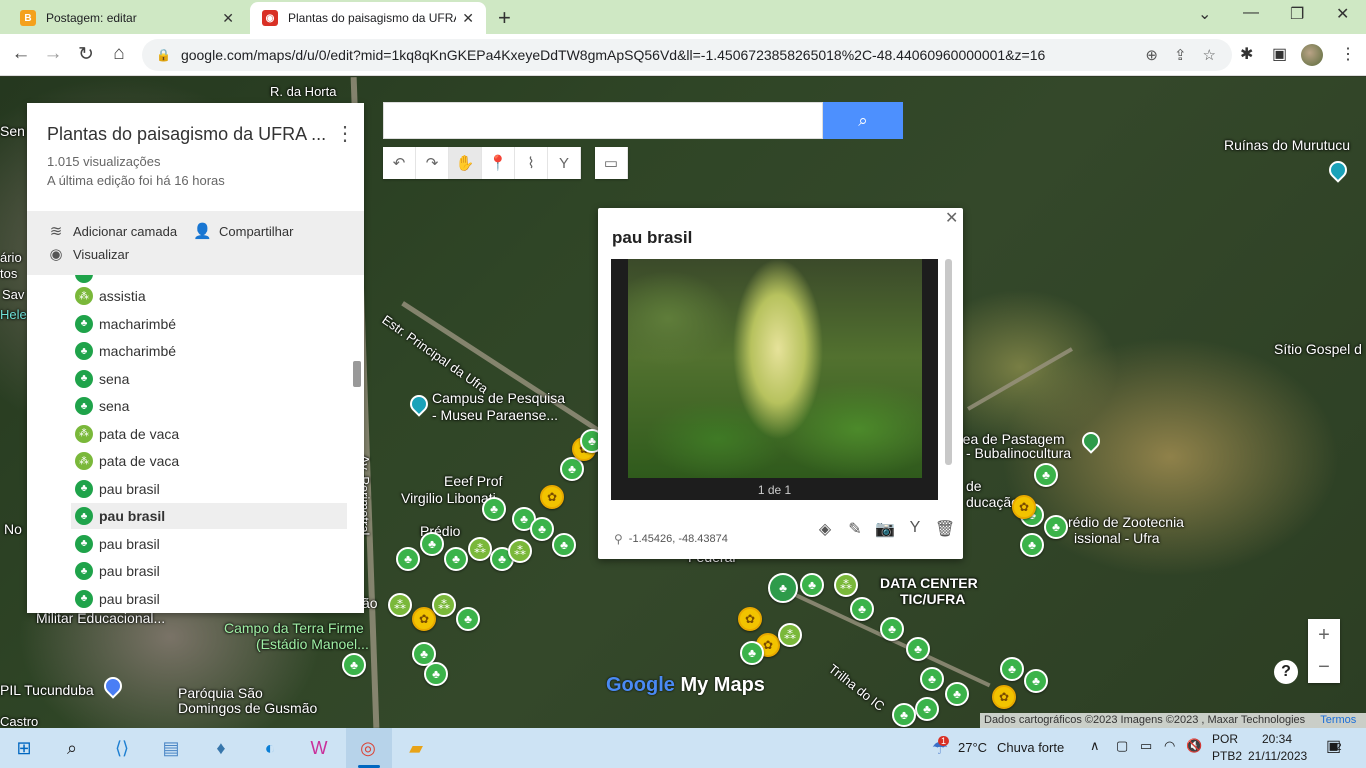  I want to click on museum-pin-icon, so click(419, 404).